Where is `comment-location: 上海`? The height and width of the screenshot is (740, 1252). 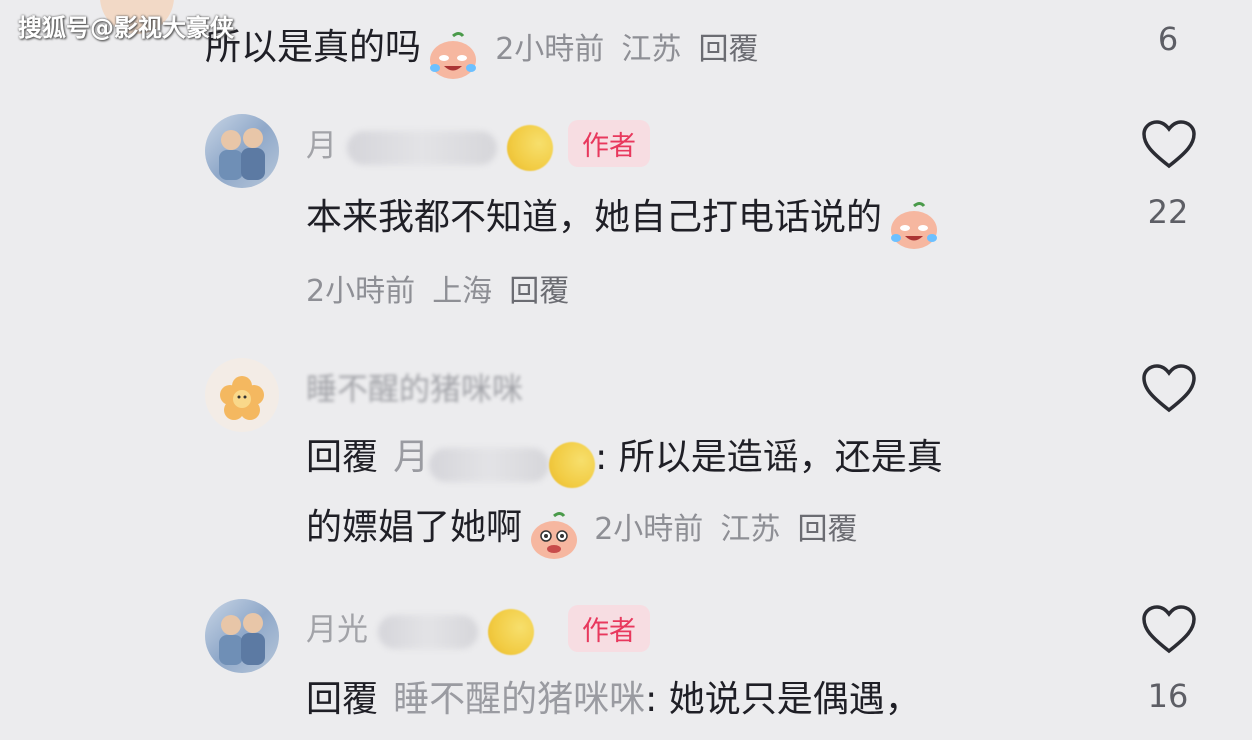
comment-location: 上海 is located at coordinates (462, 291).